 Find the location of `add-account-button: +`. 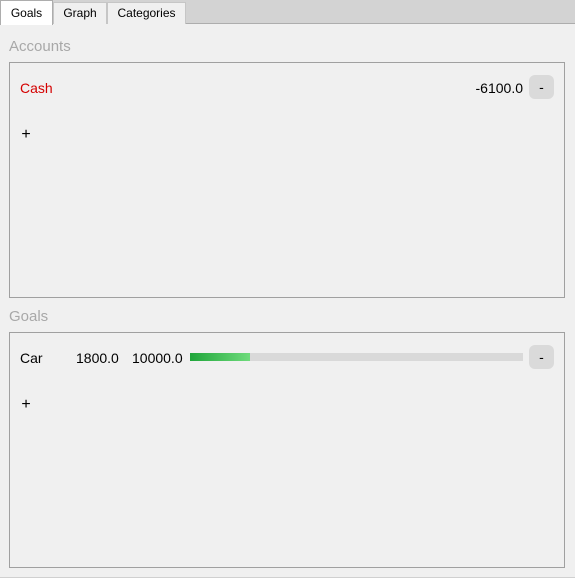

add-account-button: + is located at coordinates (26, 135).